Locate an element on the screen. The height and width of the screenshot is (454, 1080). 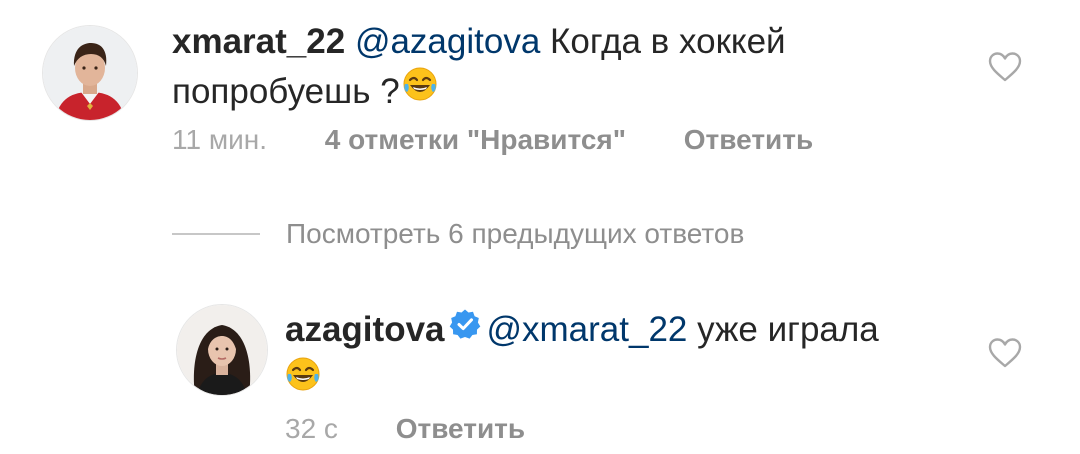
comment-username: xmarat_22 is located at coordinates (258, 41).